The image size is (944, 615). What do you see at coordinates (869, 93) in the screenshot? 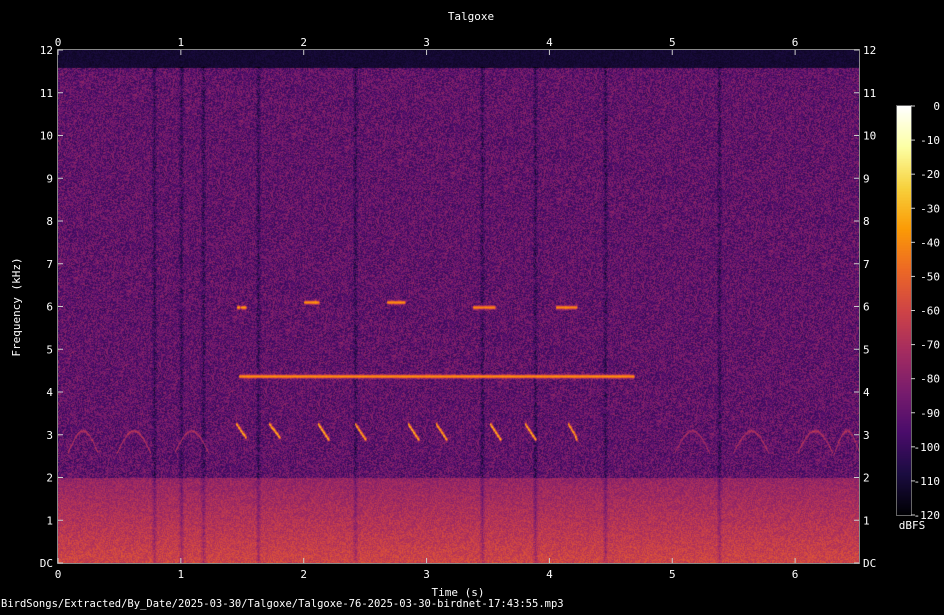
I see `y-tick-label-right: 11` at bounding box center [869, 93].